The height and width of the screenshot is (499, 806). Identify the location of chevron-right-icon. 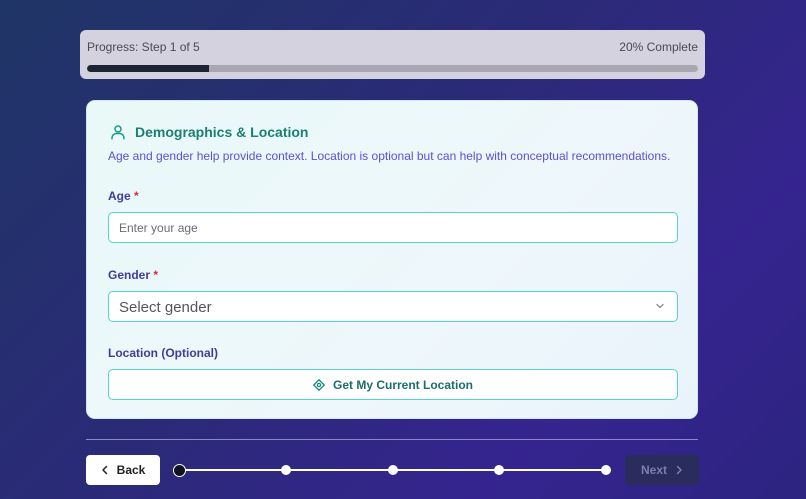
(679, 470).